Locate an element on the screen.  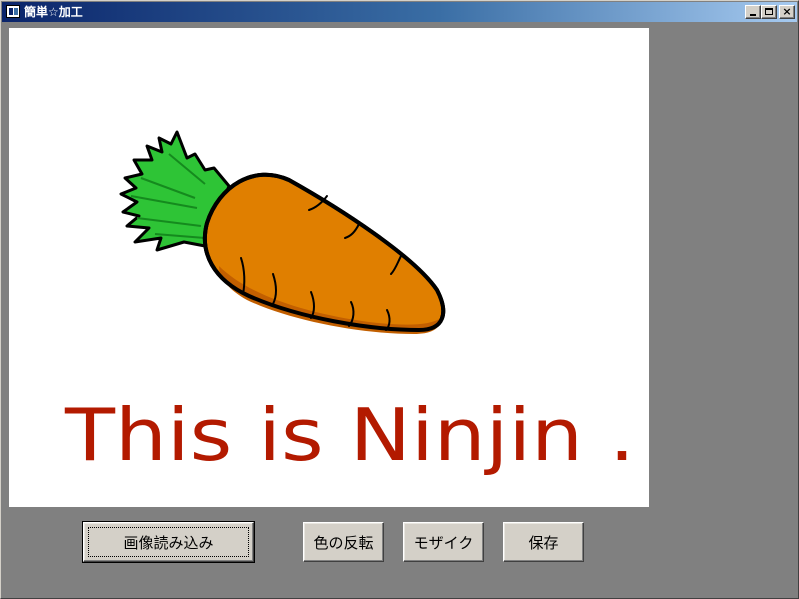
caption-text: This is Ninjin . is located at coordinates (349, 435).